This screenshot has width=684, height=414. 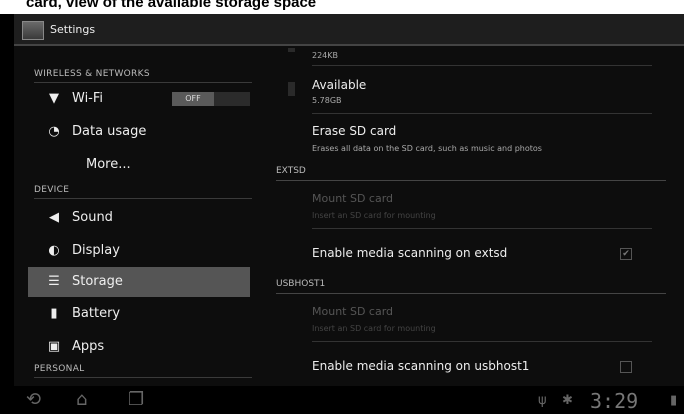 I want to click on mount-usbhost1-subtitle: Insert an SD card for mounting, so click(x=374, y=328).